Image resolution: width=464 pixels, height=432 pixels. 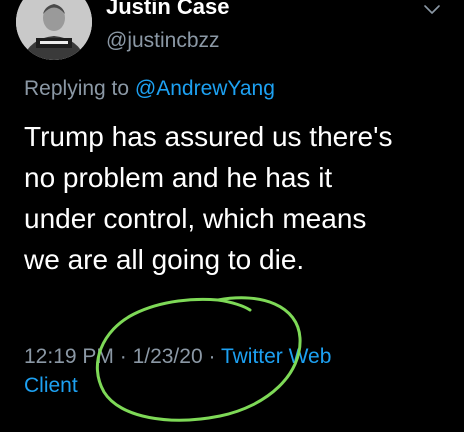 What do you see at coordinates (168, 356) in the screenshot?
I see `timestamp-date: 1/23/20` at bounding box center [168, 356].